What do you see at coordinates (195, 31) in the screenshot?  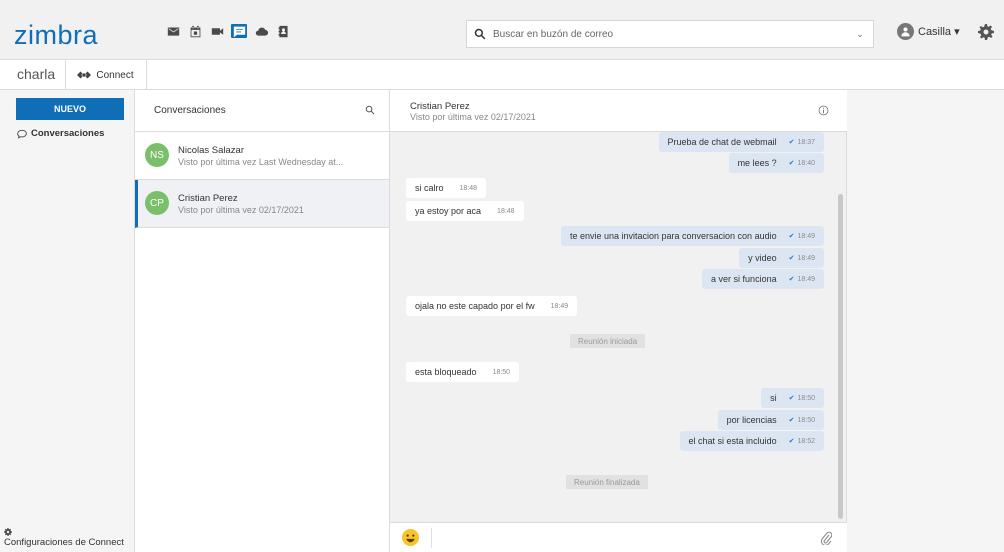 I see `calendar-icon` at bounding box center [195, 31].